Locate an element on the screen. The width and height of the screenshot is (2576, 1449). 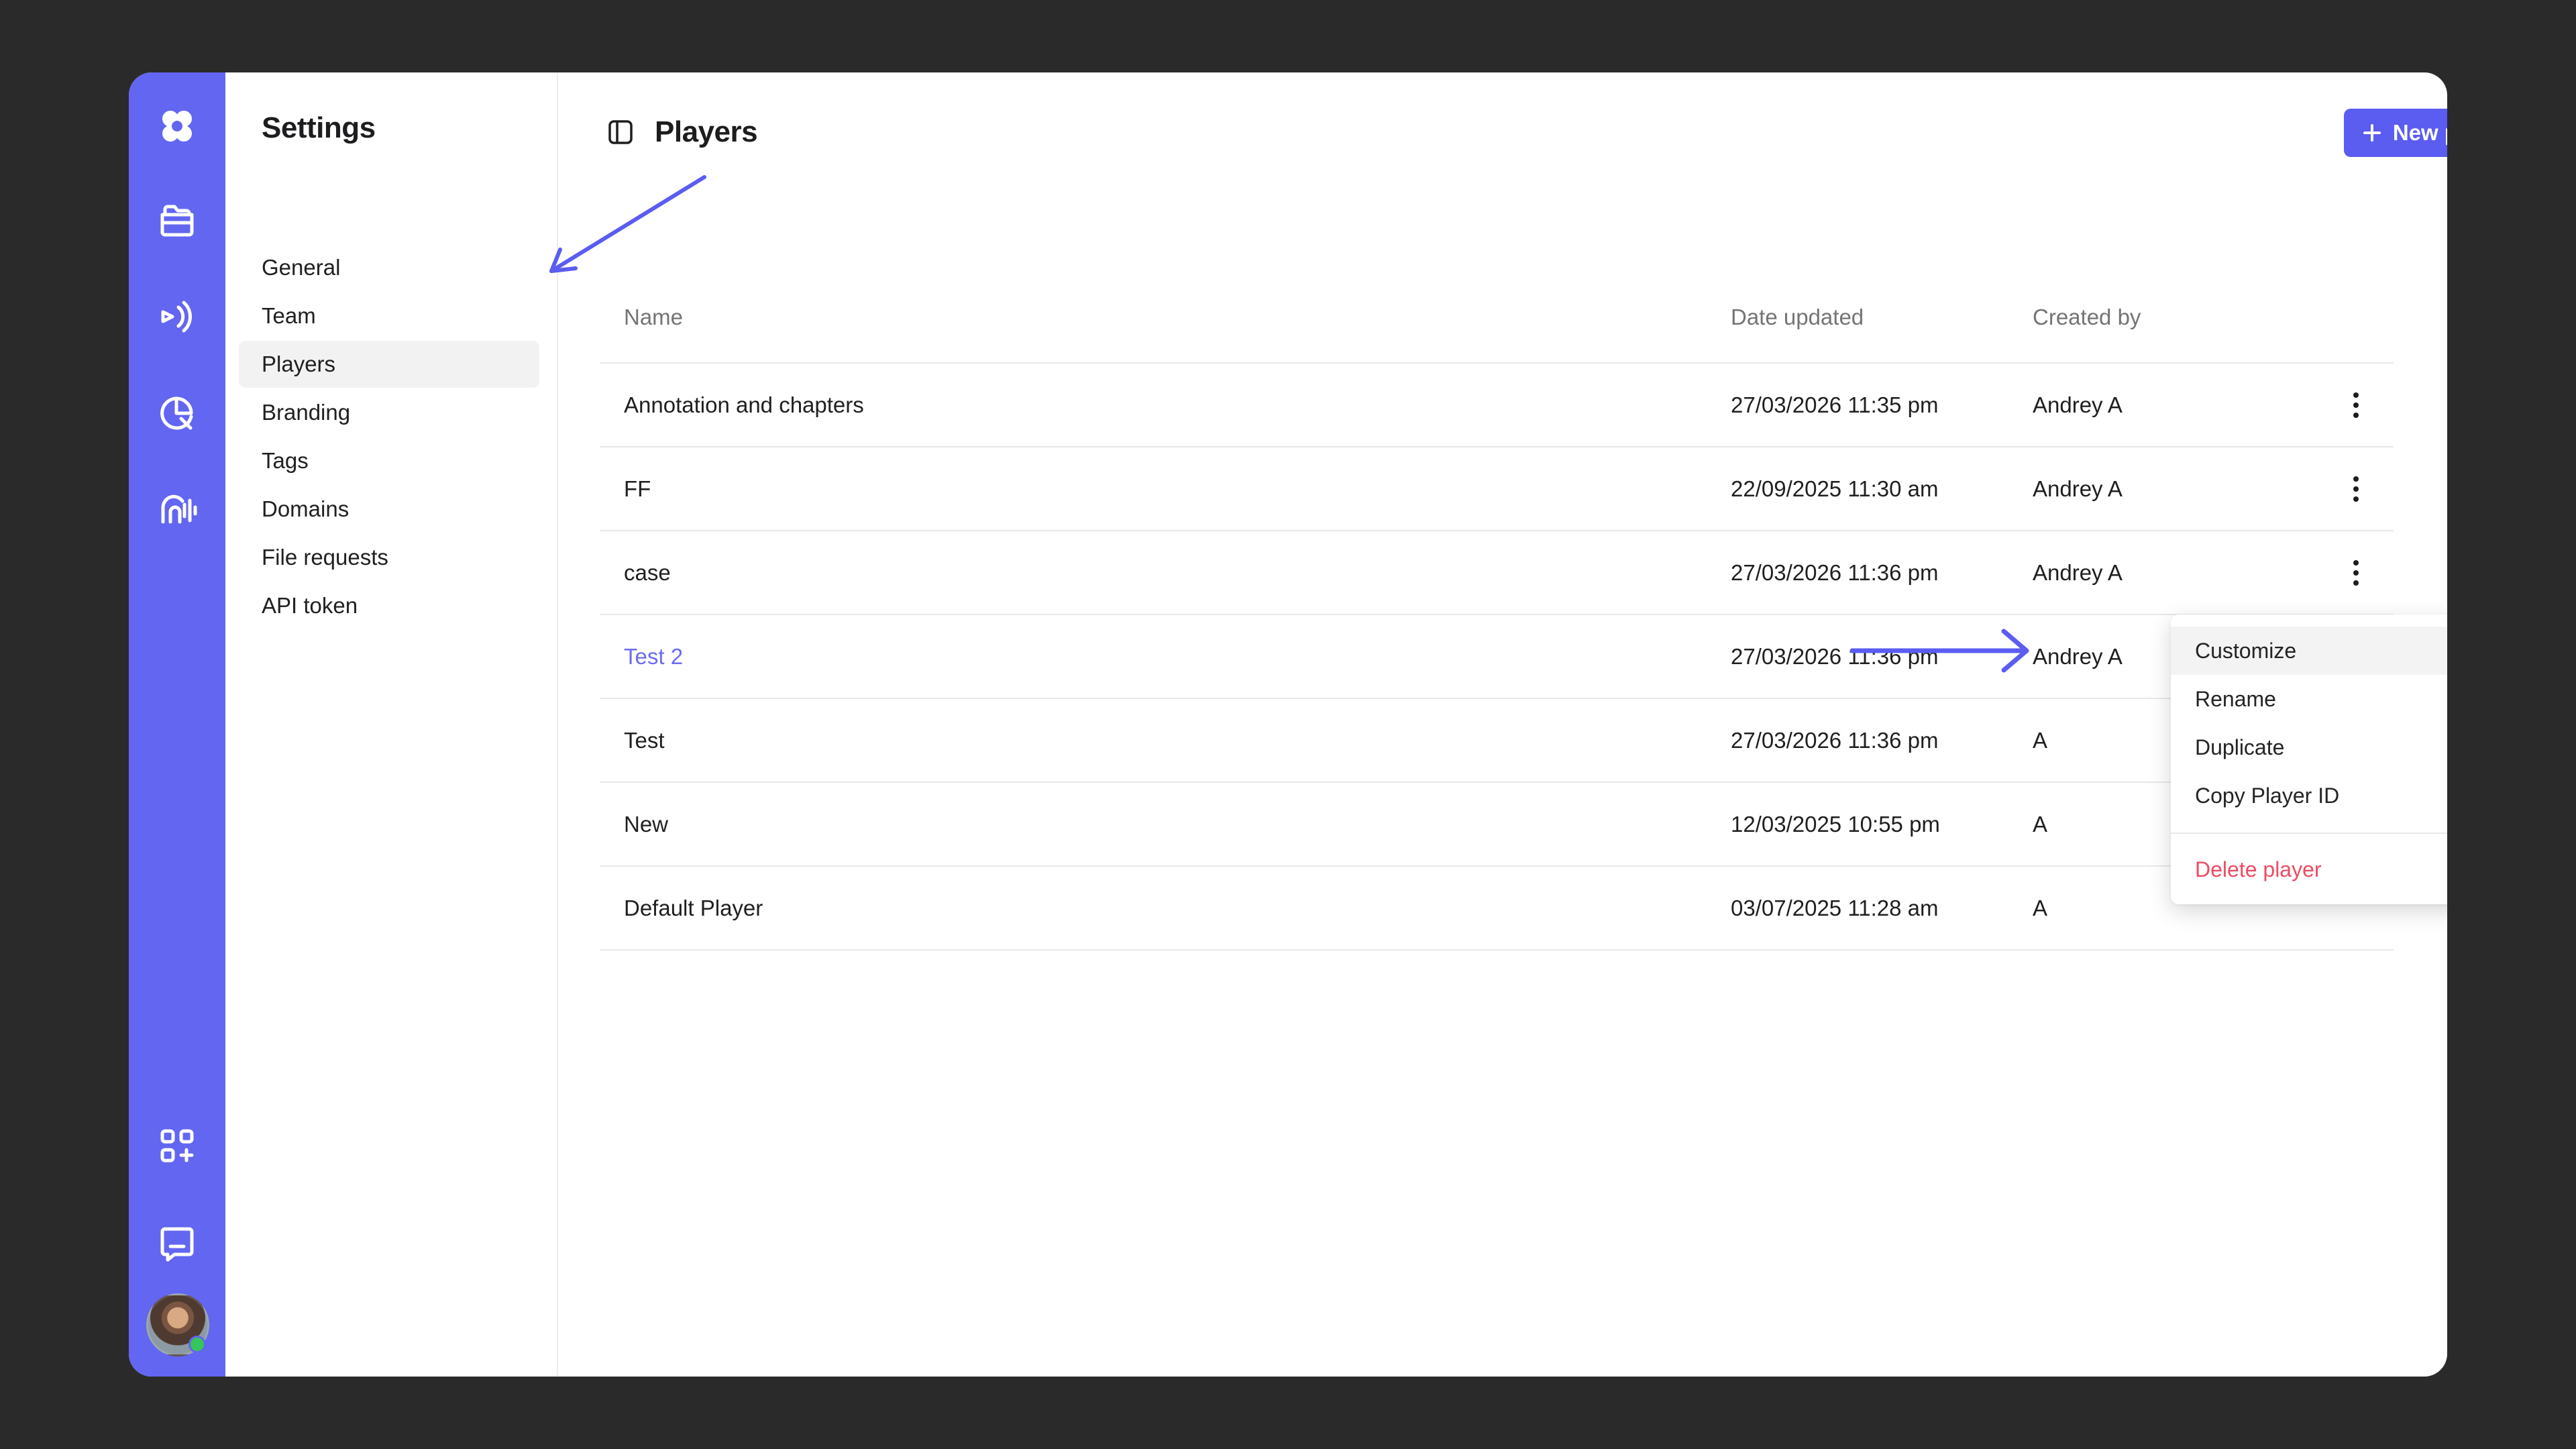
date-updated: 12/03/2025 10:55 pm is located at coordinates (1835, 824).